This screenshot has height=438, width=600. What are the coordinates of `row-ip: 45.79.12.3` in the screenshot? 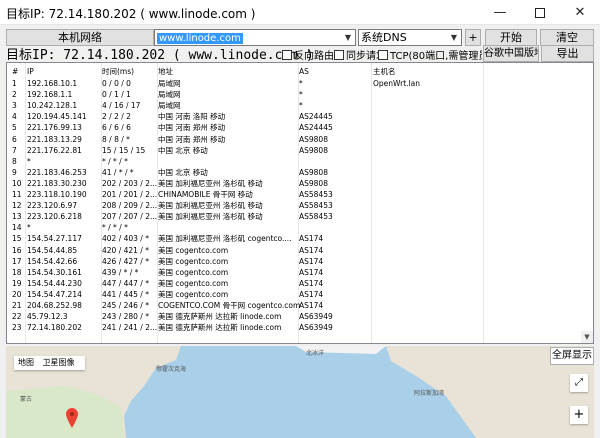 It's located at (47, 317).